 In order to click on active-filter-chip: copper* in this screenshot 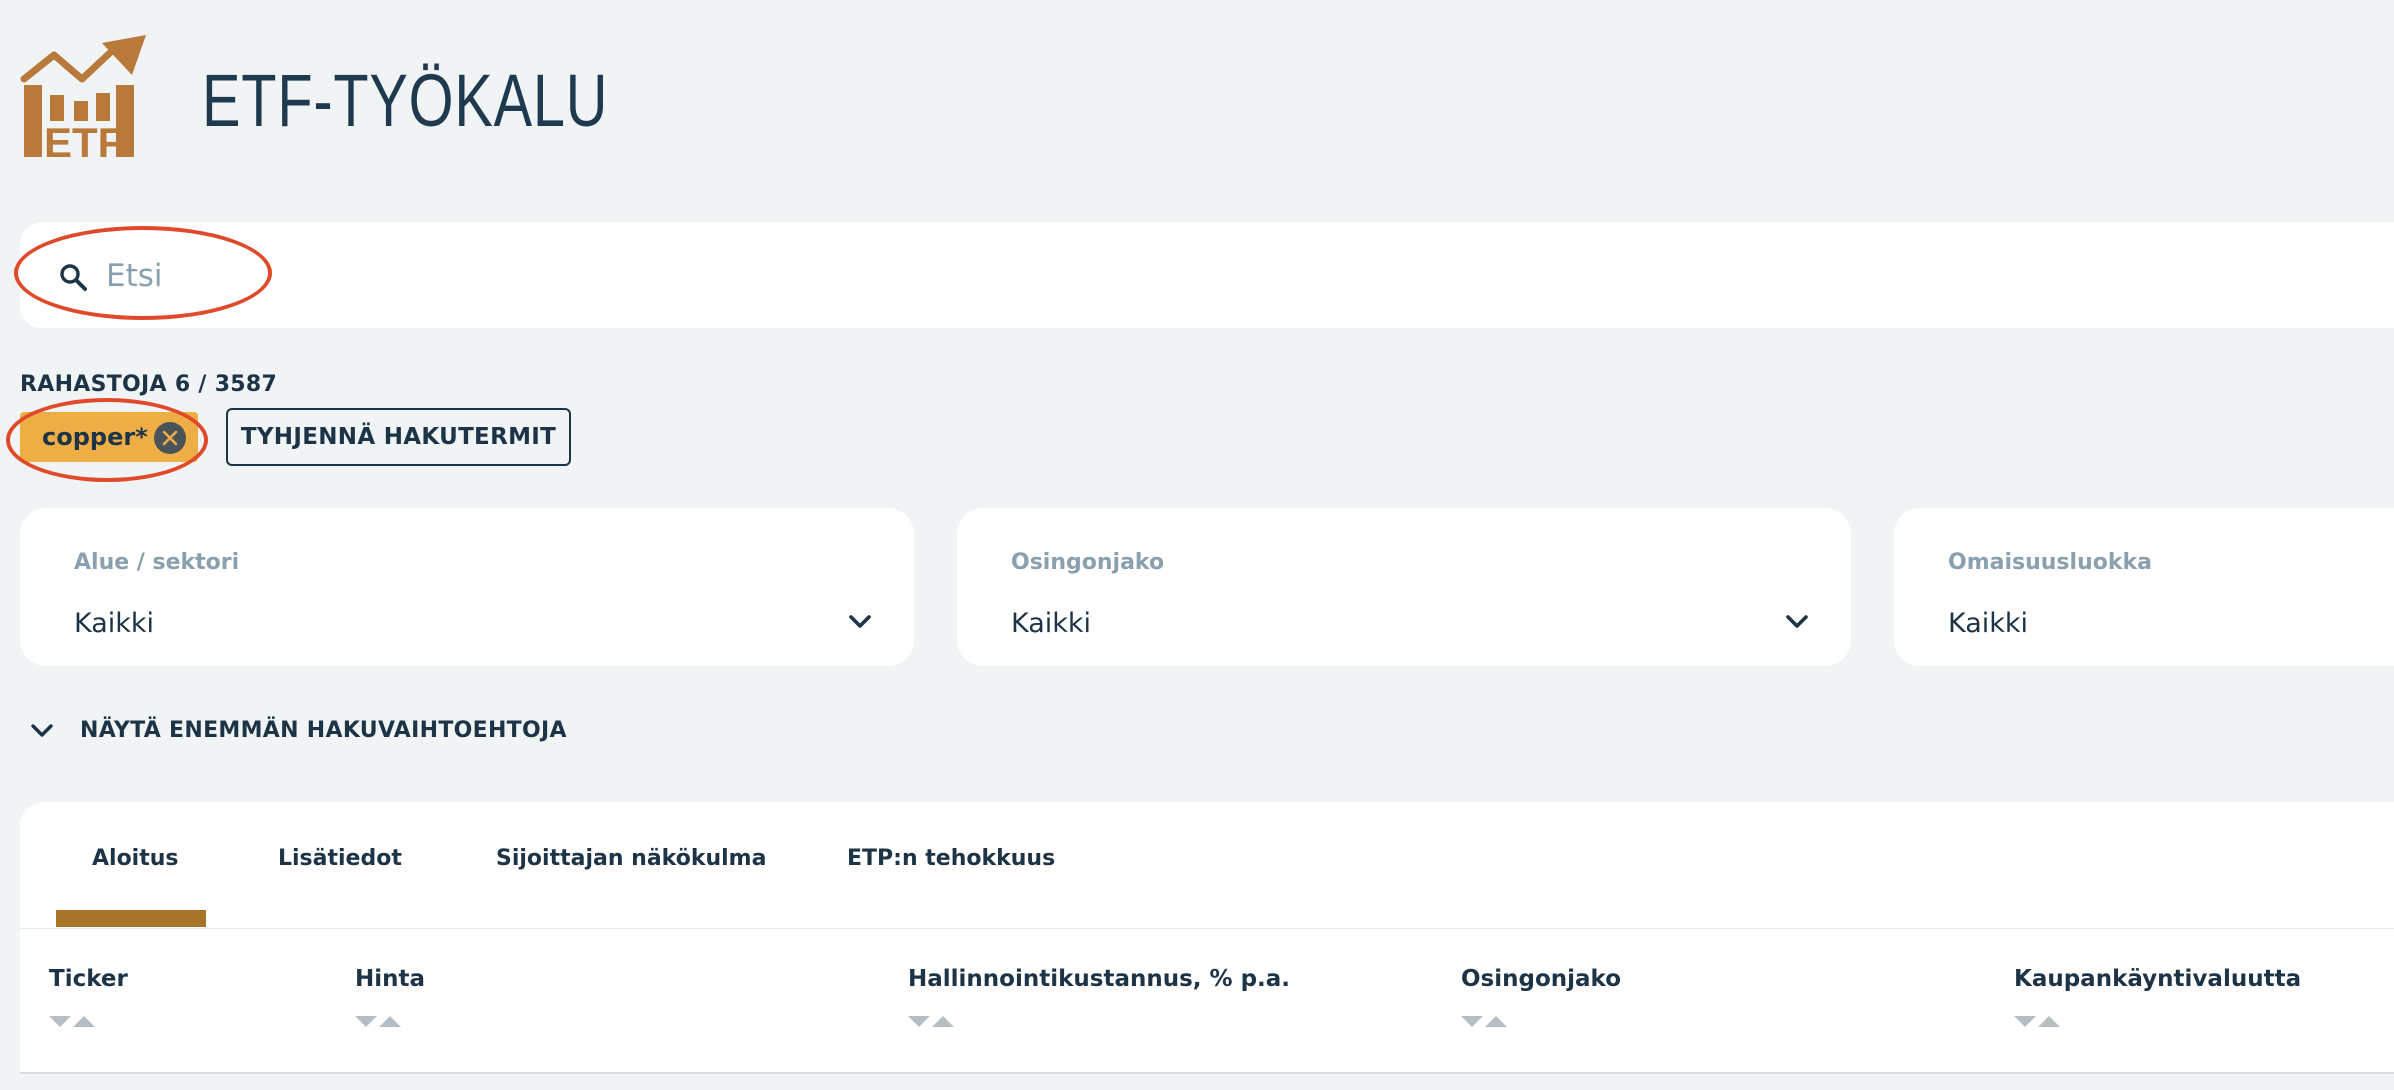, I will do `click(109, 437)`.